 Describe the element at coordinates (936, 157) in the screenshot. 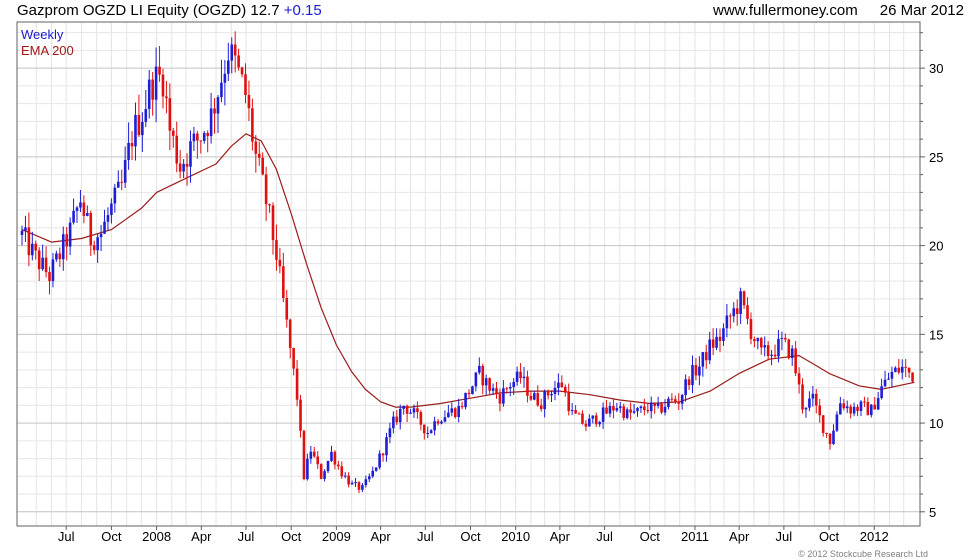

I see `y-tick-label: 25` at that location.